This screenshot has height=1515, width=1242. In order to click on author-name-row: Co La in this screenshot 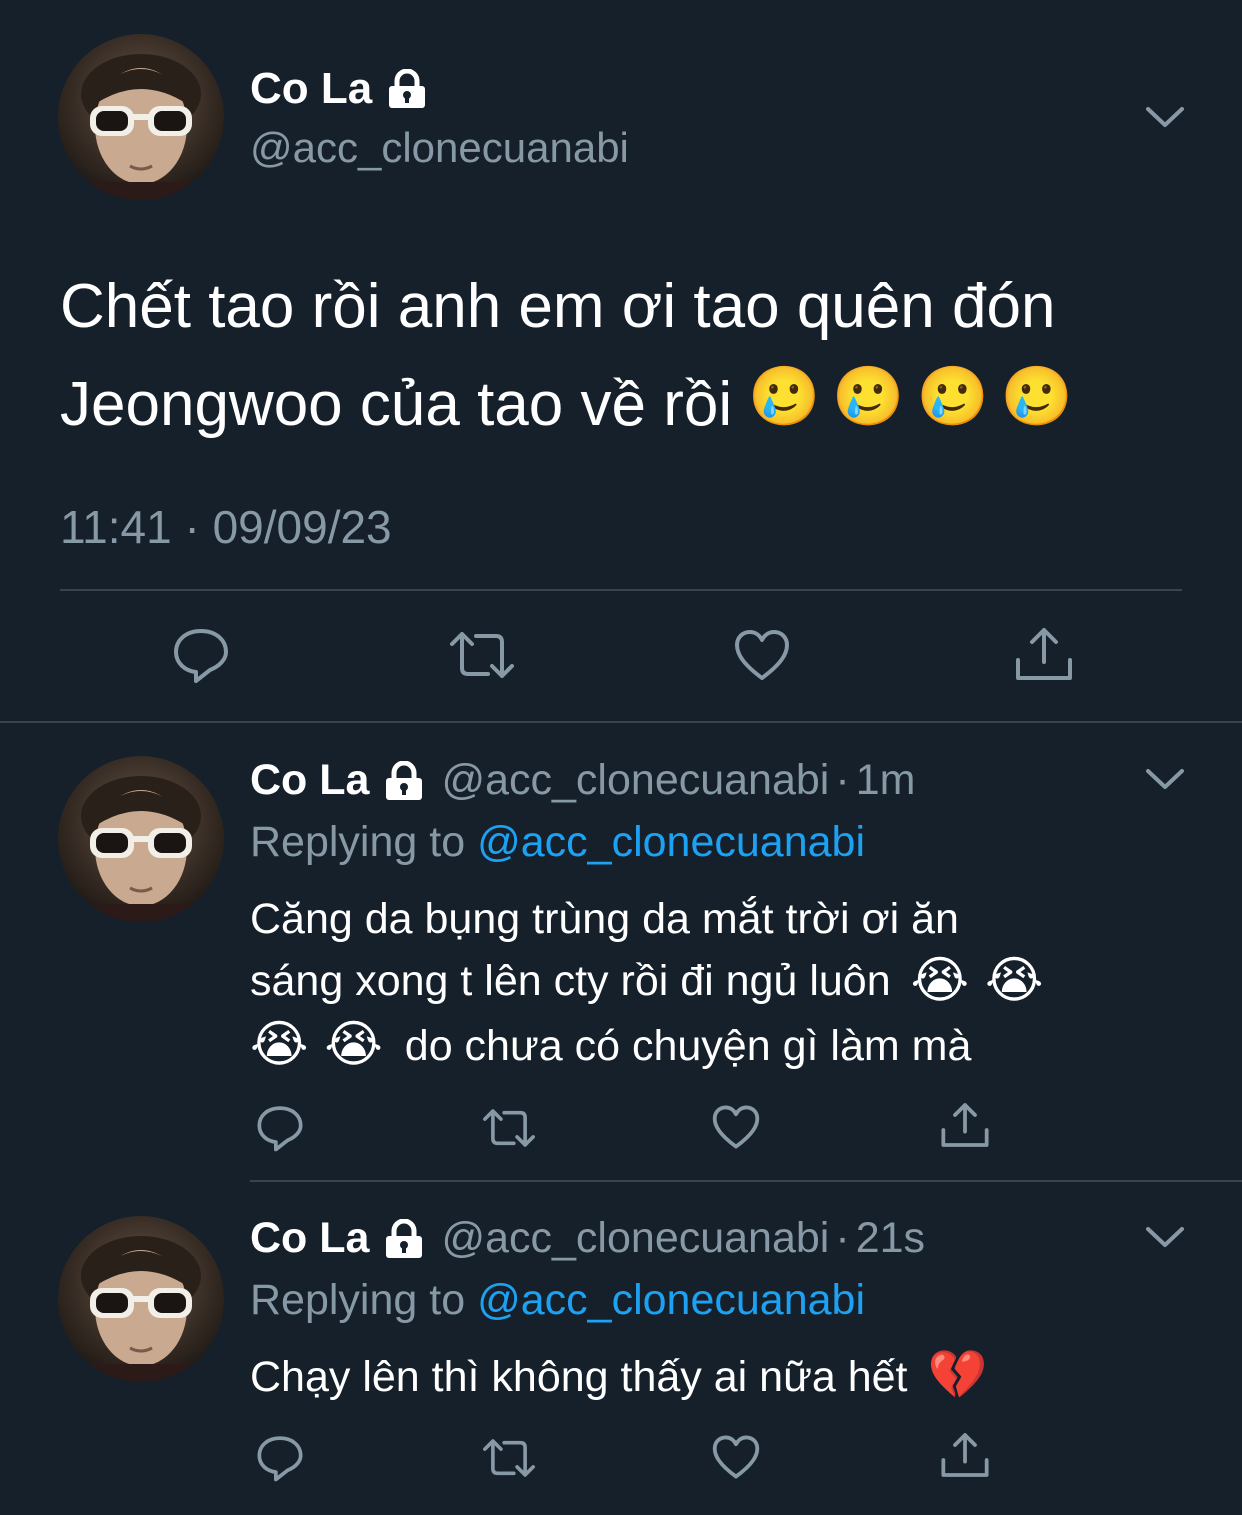, I will do `click(339, 89)`.